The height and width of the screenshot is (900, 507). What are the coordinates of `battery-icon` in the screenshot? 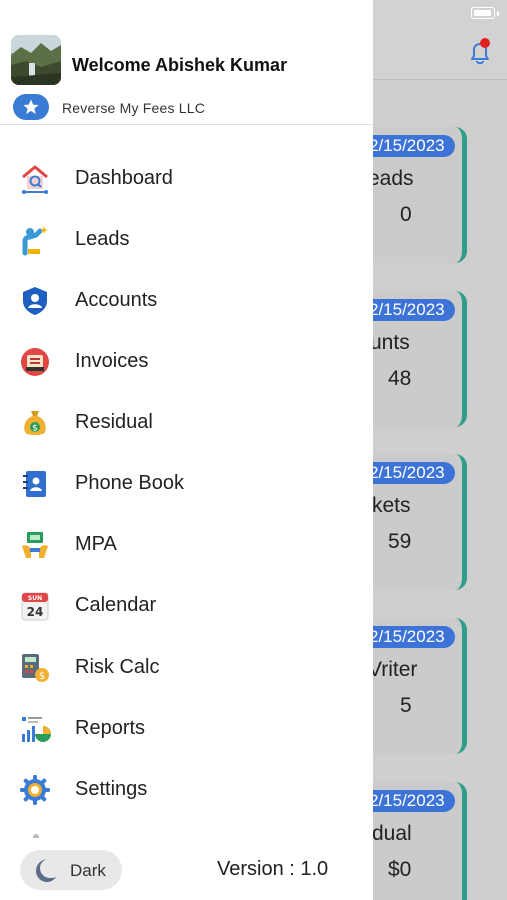 It's located at (483, 13).